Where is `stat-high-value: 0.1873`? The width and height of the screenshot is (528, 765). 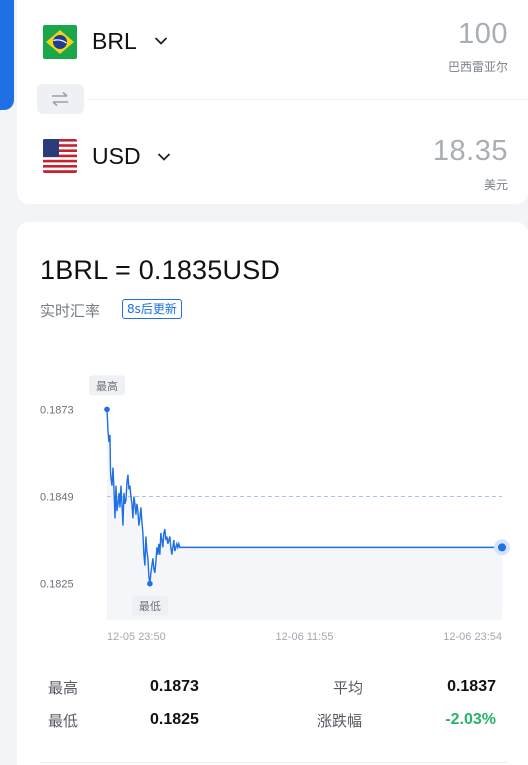
stat-high-value: 0.1873 is located at coordinates (174, 686).